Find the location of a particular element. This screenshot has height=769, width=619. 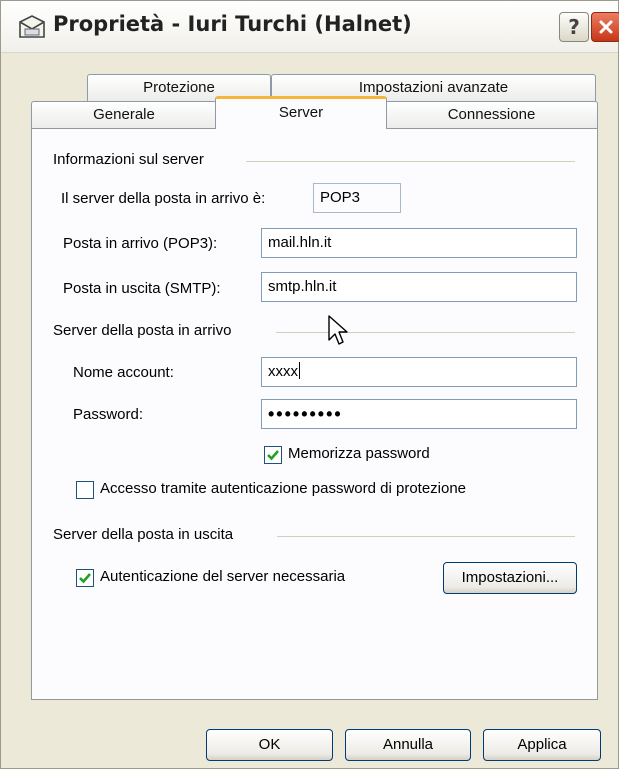

mouse-pointer-icon is located at coordinates (338, 330).